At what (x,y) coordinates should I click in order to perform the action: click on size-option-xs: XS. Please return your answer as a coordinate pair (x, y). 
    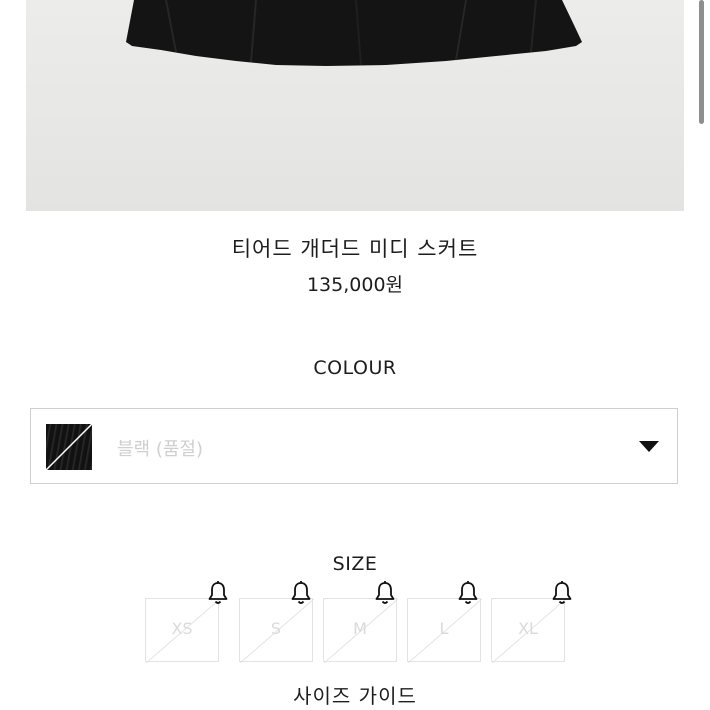
    Looking at the image, I should click on (182, 630).